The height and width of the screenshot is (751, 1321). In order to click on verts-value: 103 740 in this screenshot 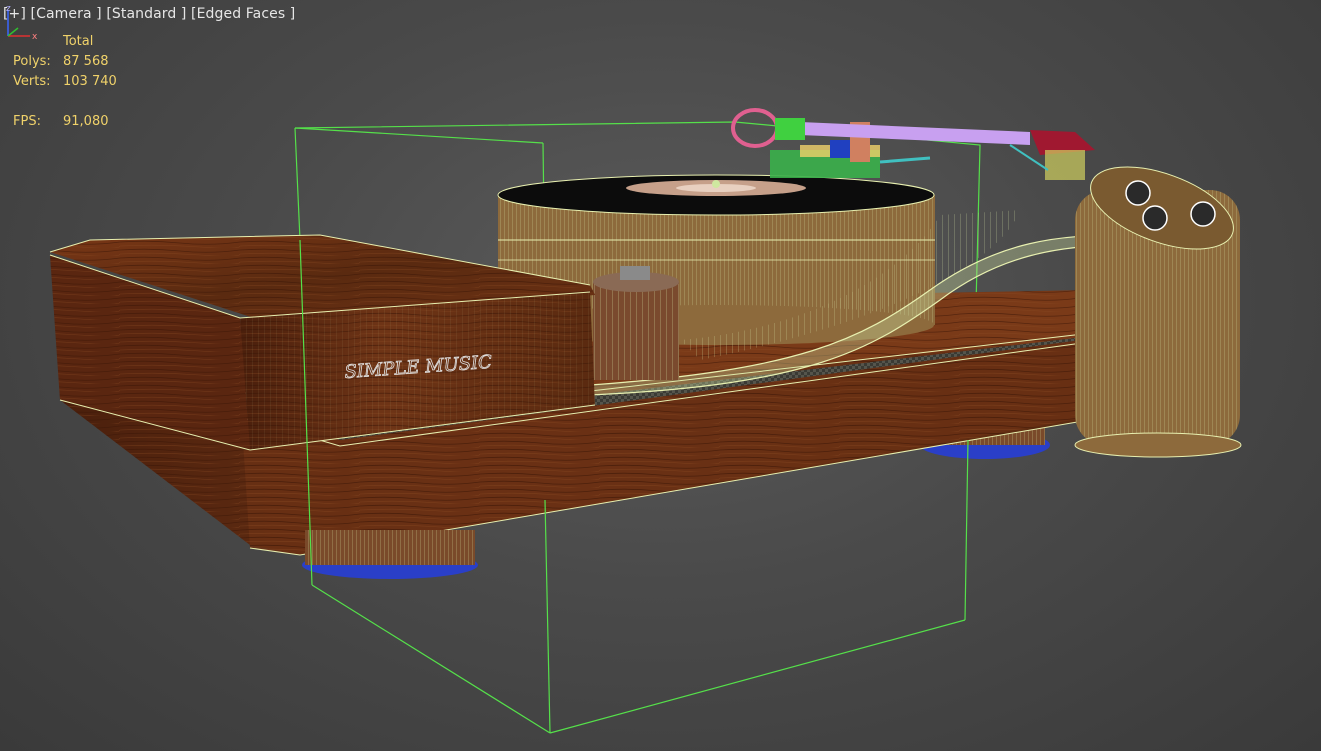, I will do `click(90, 81)`.